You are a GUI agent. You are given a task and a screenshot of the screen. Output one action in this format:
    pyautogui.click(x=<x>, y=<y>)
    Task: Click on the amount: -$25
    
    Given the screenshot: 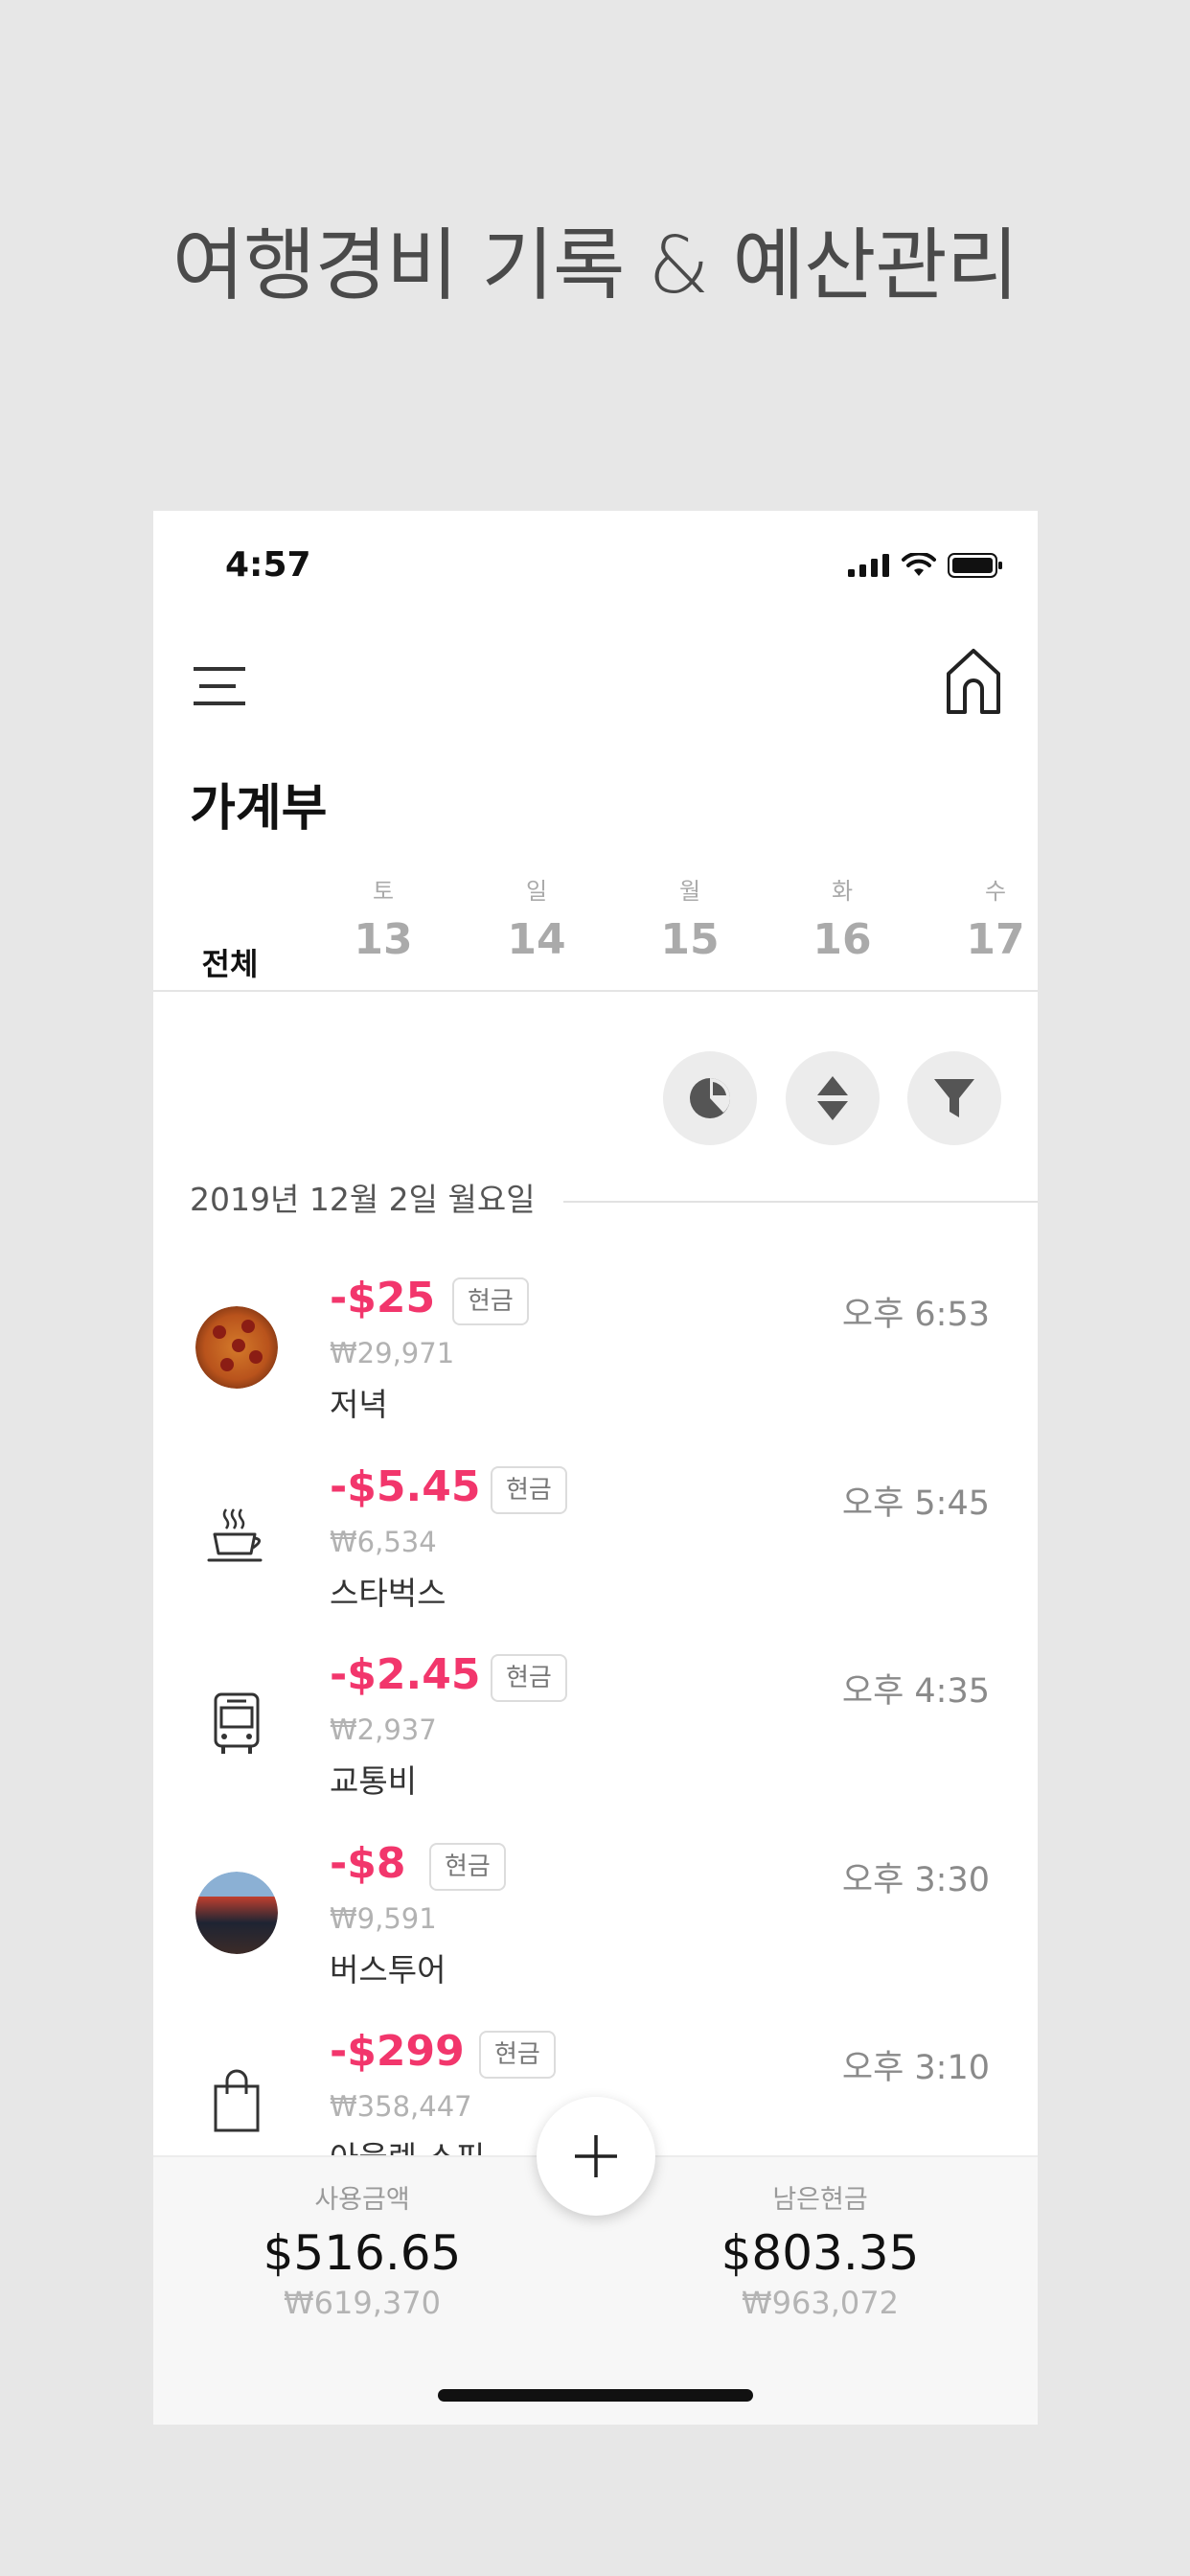 What is the action you would take?
    pyautogui.click(x=383, y=1298)
    